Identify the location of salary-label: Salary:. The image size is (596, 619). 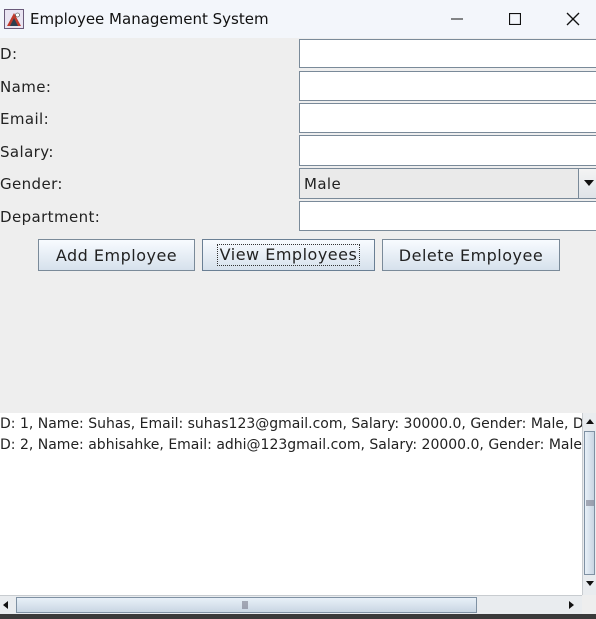
(27, 152).